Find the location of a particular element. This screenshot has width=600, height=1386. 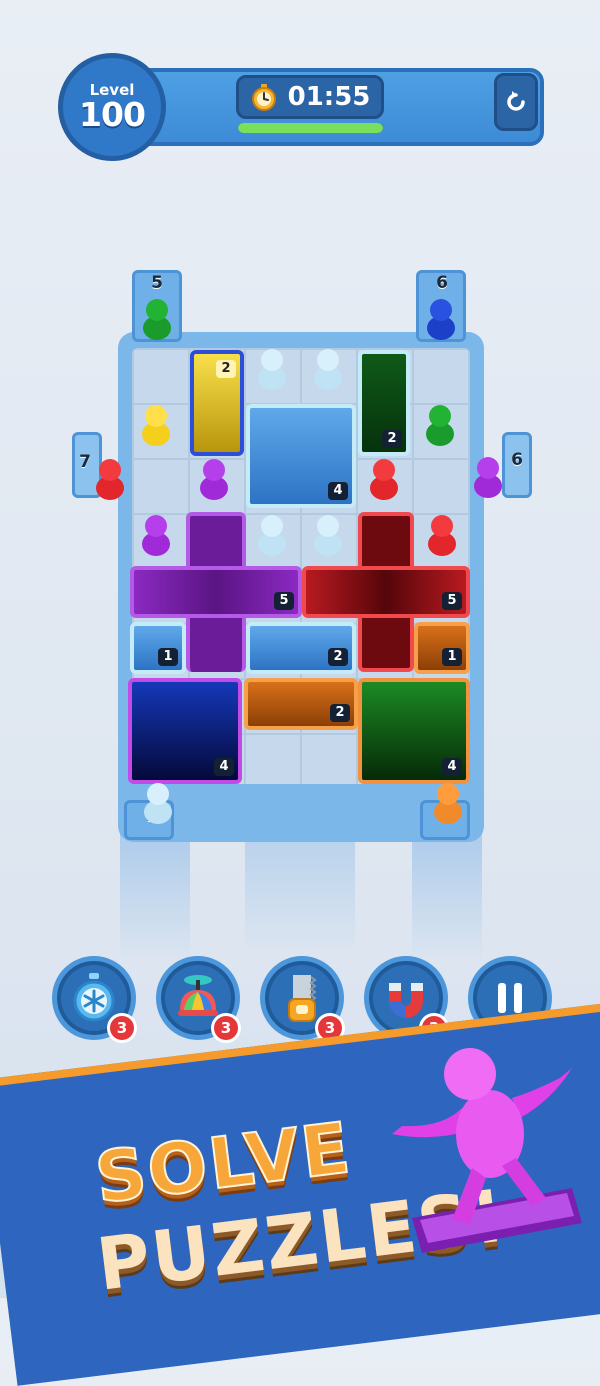

light-blue-hole: 4 is located at coordinates (301, 456).